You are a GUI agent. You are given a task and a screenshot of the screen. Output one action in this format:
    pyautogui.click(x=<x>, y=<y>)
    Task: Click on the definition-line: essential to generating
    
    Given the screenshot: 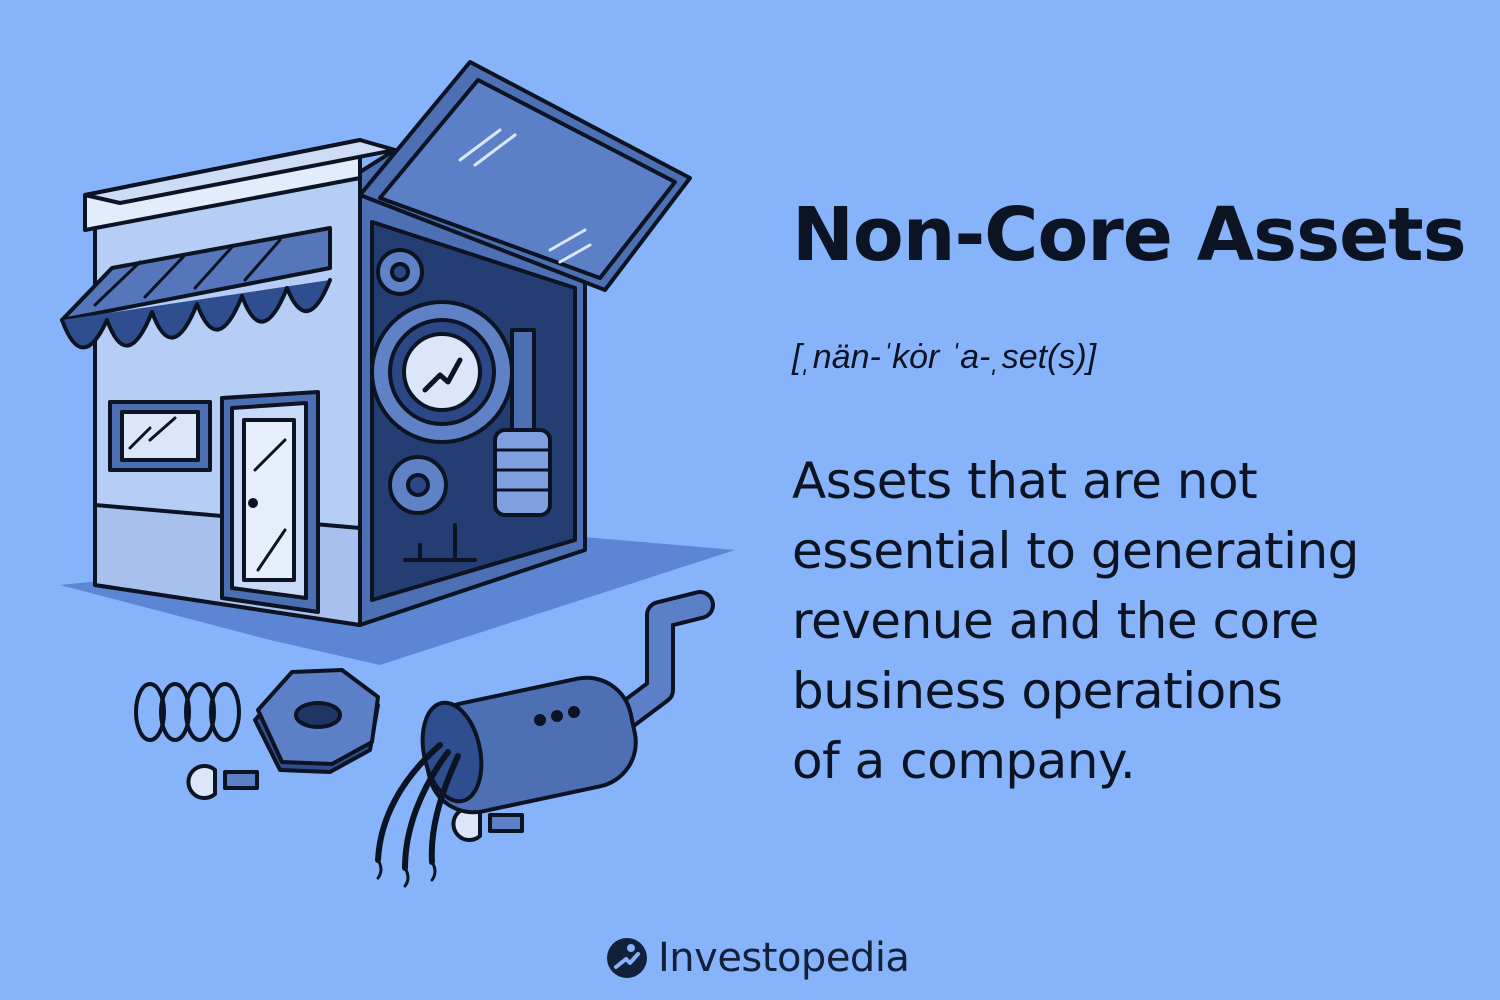 What is the action you would take?
    pyautogui.click(x=1075, y=551)
    